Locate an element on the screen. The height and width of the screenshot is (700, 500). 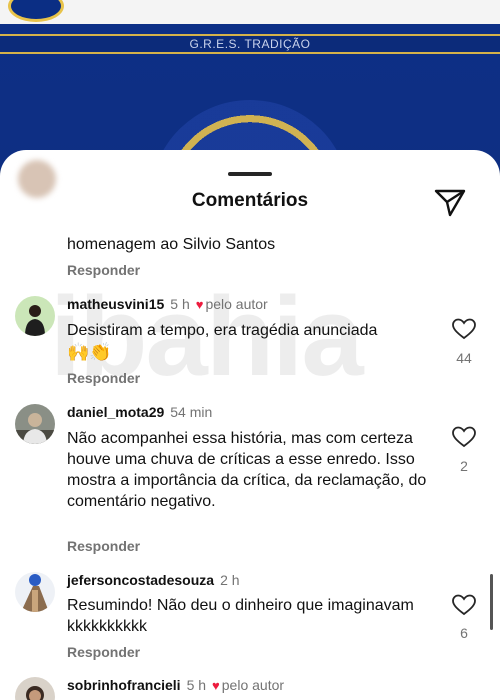
like-count: 44 is located at coordinates (464, 358).